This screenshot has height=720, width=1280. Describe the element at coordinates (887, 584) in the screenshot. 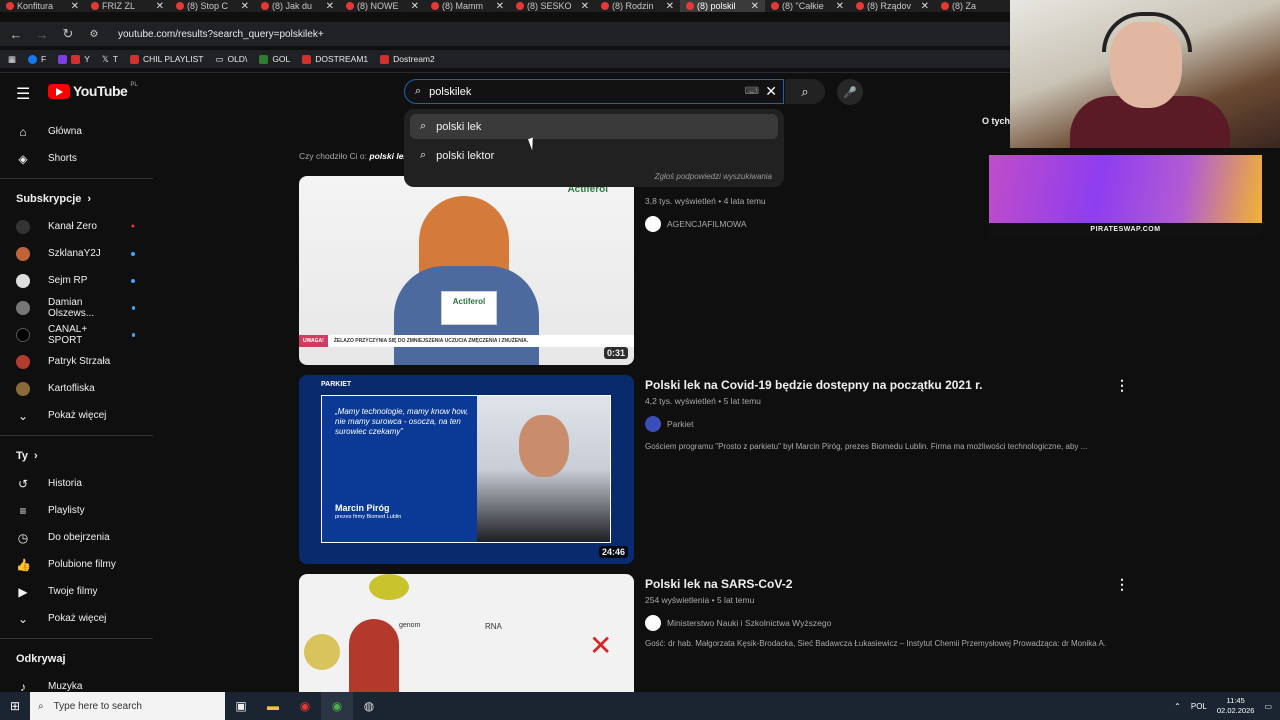

I see `video-title: Polski lek na SARS-CoV-2` at that location.